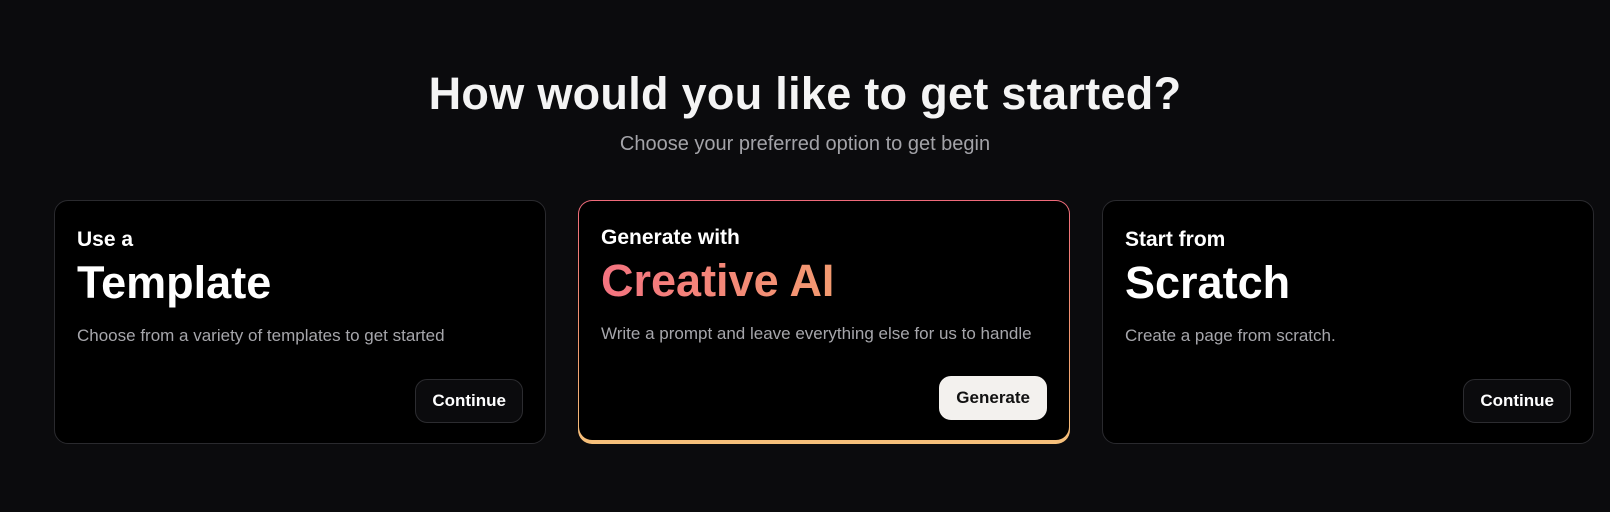  What do you see at coordinates (717, 281) in the screenshot?
I see `option-title: Creative AI` at bounding box center [717, 281].